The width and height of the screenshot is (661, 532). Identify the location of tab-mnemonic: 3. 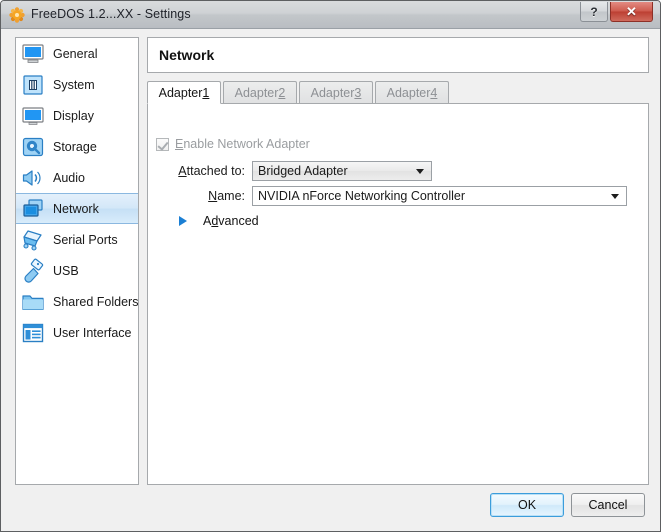
(358, 92).